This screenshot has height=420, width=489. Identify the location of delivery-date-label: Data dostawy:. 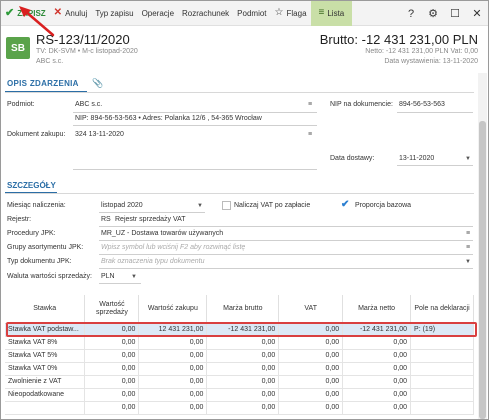
(352, 158).